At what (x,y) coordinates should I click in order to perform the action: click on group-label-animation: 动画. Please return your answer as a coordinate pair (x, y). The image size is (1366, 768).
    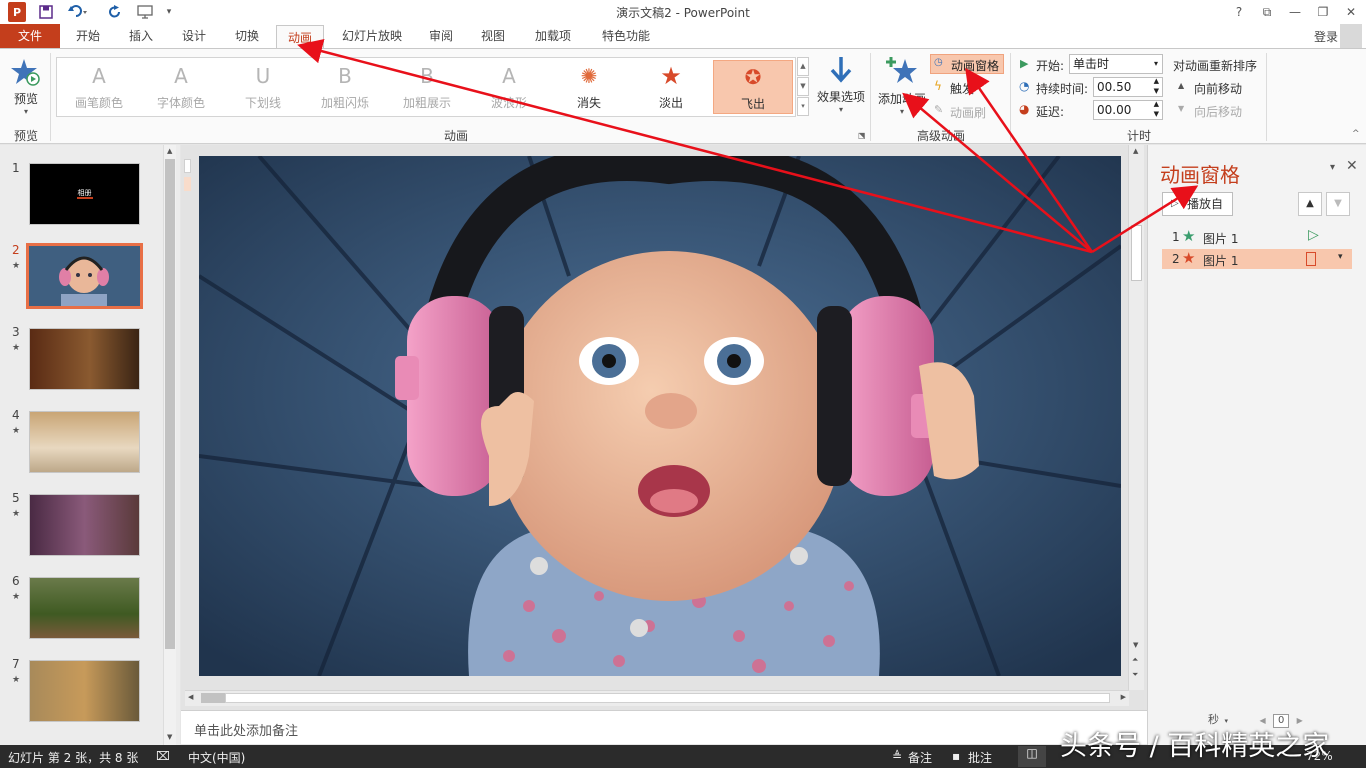
    Looking at the image, I should click on (455, 136).